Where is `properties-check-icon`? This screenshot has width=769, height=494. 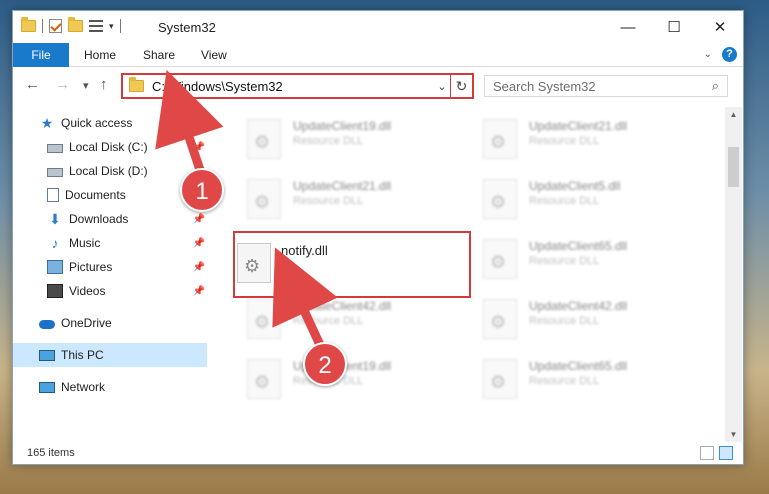 properties-check-icon is located at coordinates (55, 26).